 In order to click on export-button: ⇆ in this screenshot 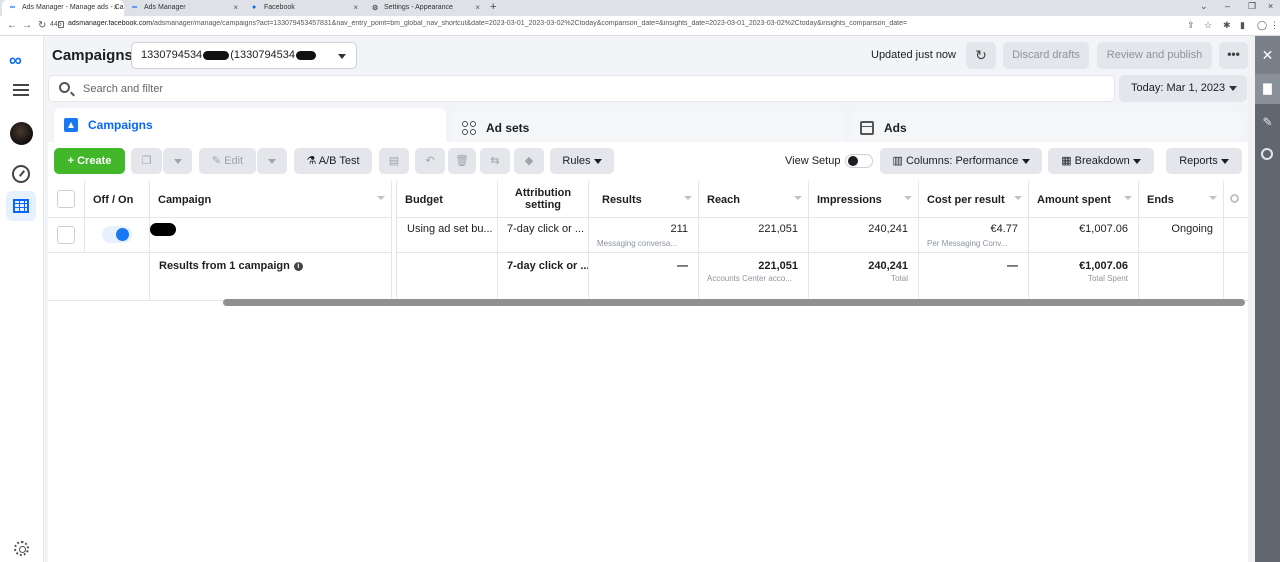, I will do `click(495, 161)`.